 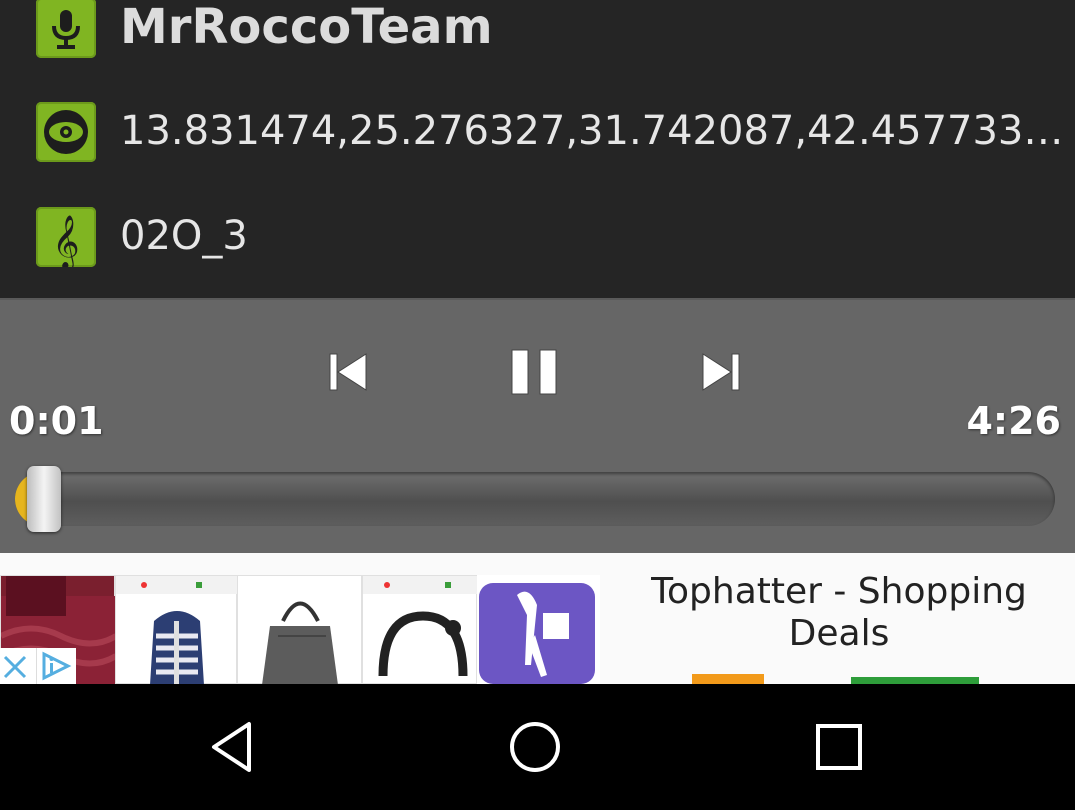 I want to click on previous-track-button, so click(x=348, y=372).